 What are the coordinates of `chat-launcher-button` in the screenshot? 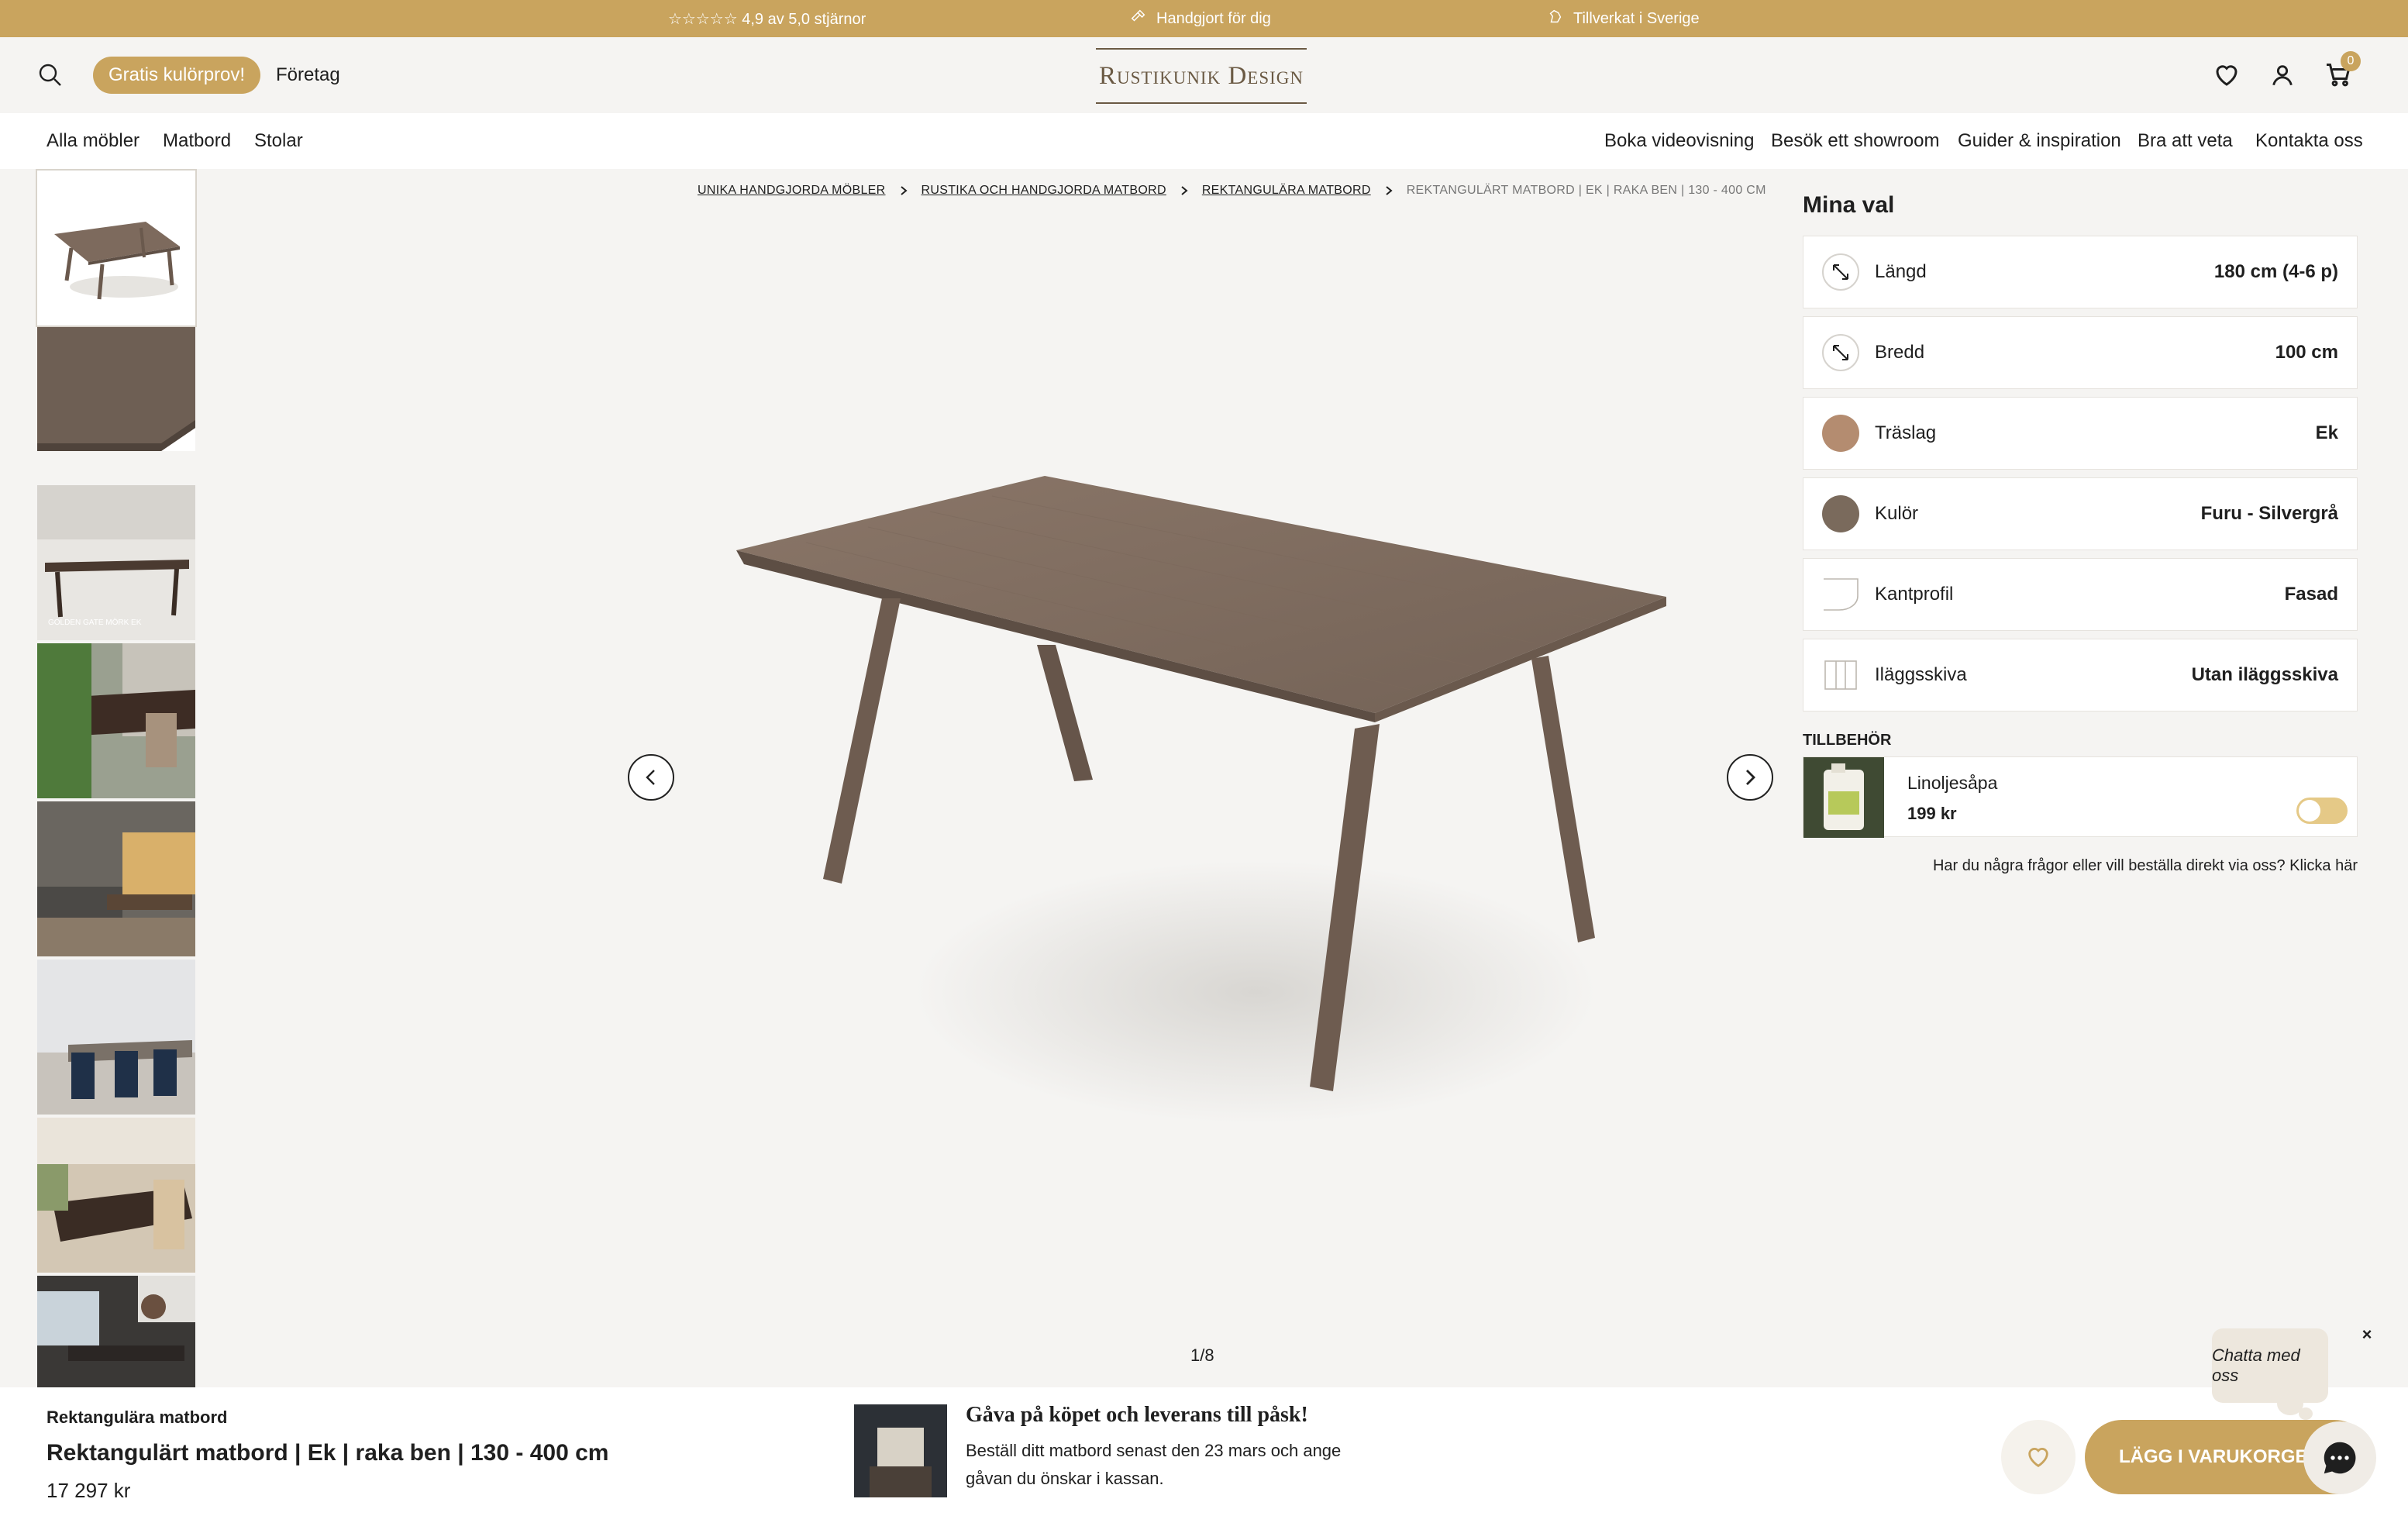 It's located at (2339, 1457).